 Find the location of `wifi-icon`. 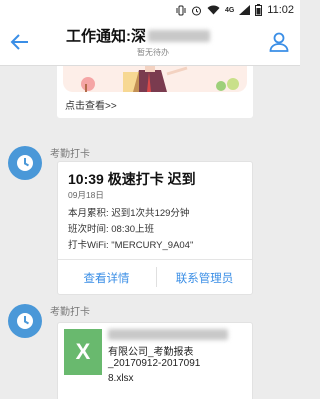

wifi-icon is located at coordinates (213, 10).